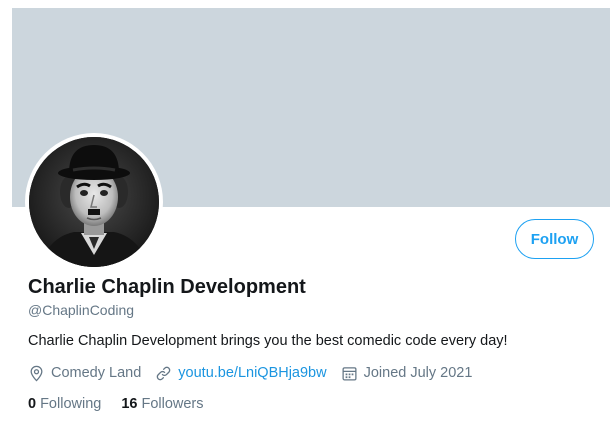  Describe the element at coordinates (96, 373) in the screenshot. I see `location-text: Comedy Land` at that location.